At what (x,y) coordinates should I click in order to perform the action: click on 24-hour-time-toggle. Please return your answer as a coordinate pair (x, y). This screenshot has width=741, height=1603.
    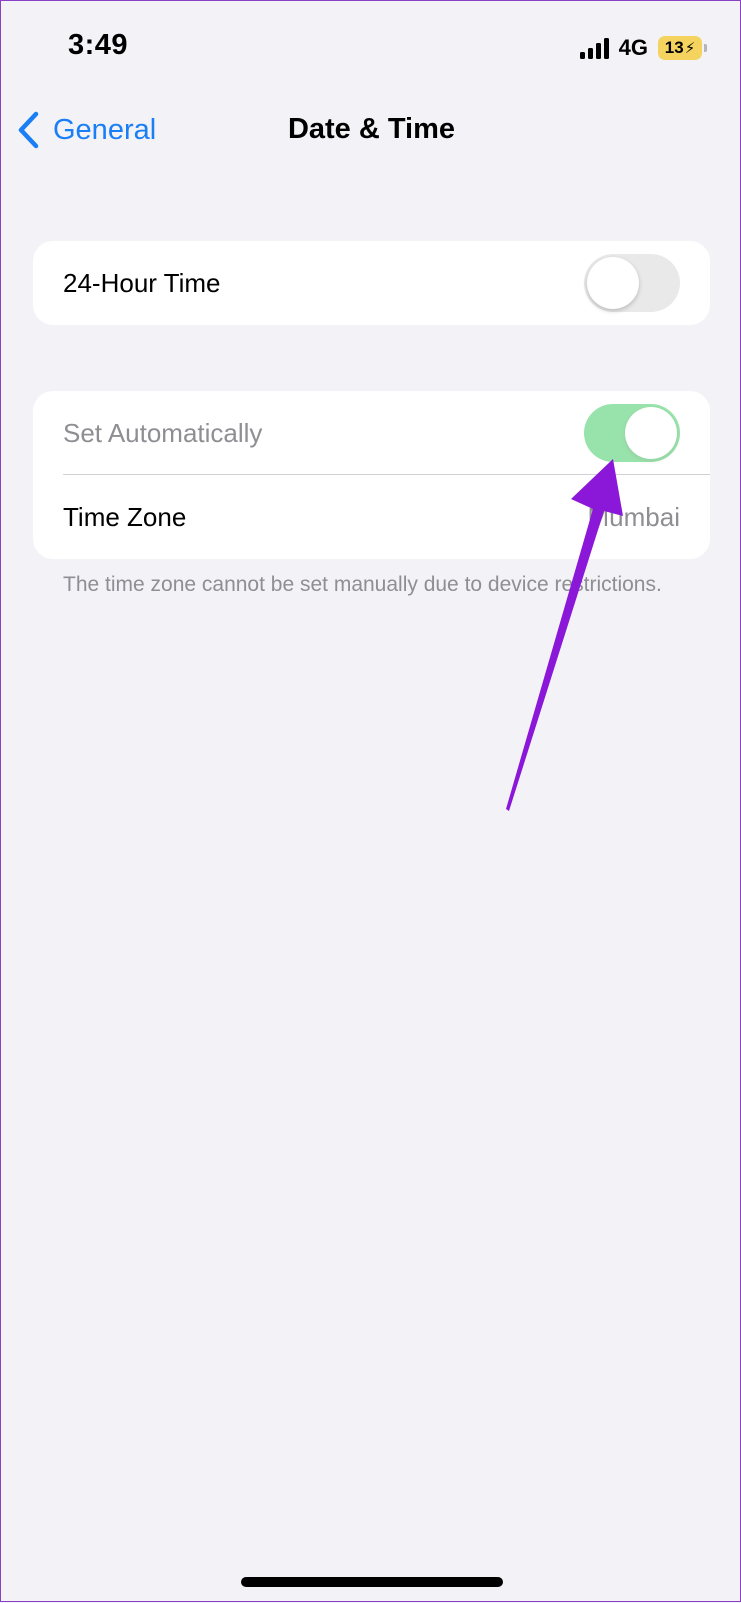
    Looking at the image, I should click on (632, 283).